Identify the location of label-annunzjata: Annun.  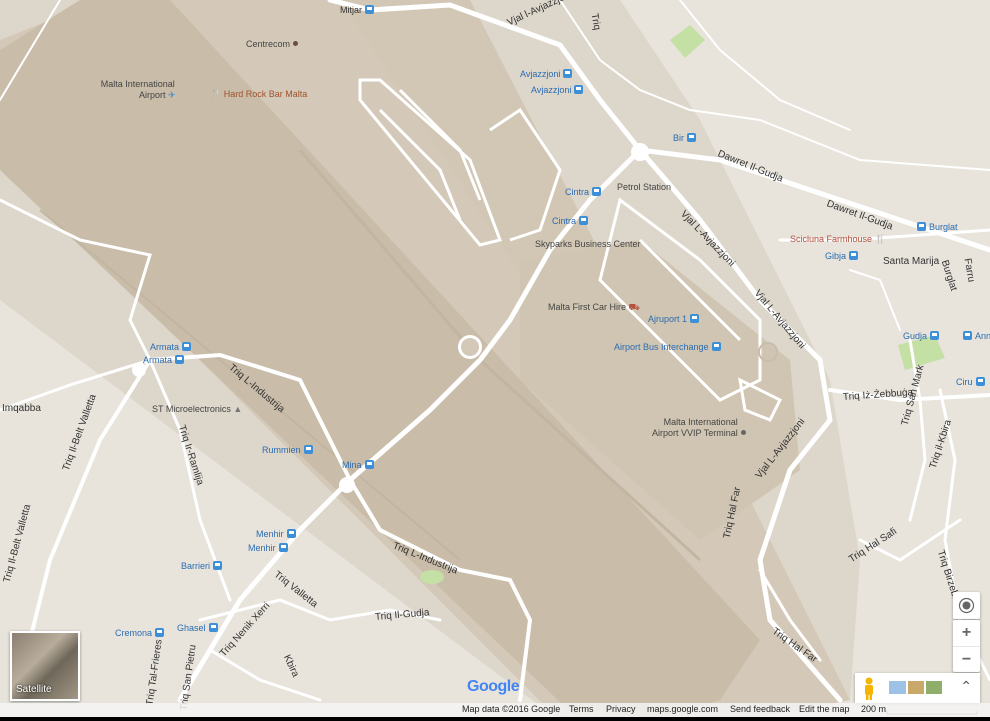
(976, 336).